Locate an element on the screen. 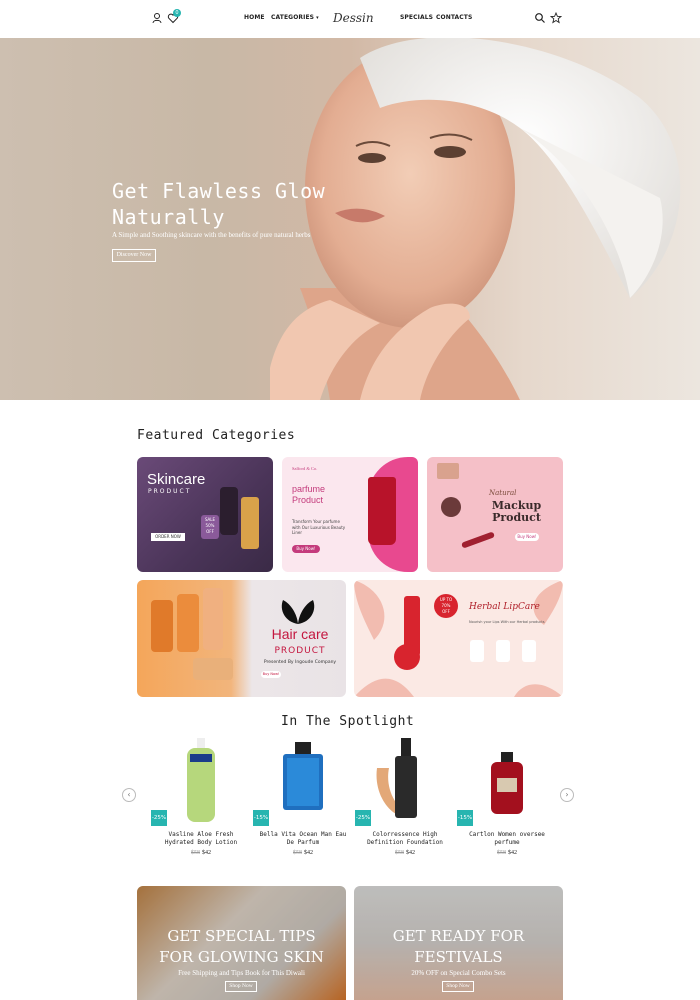 This screenshot has width=700, height=1000. product-image-perfume is located at coordinates (303, 776).